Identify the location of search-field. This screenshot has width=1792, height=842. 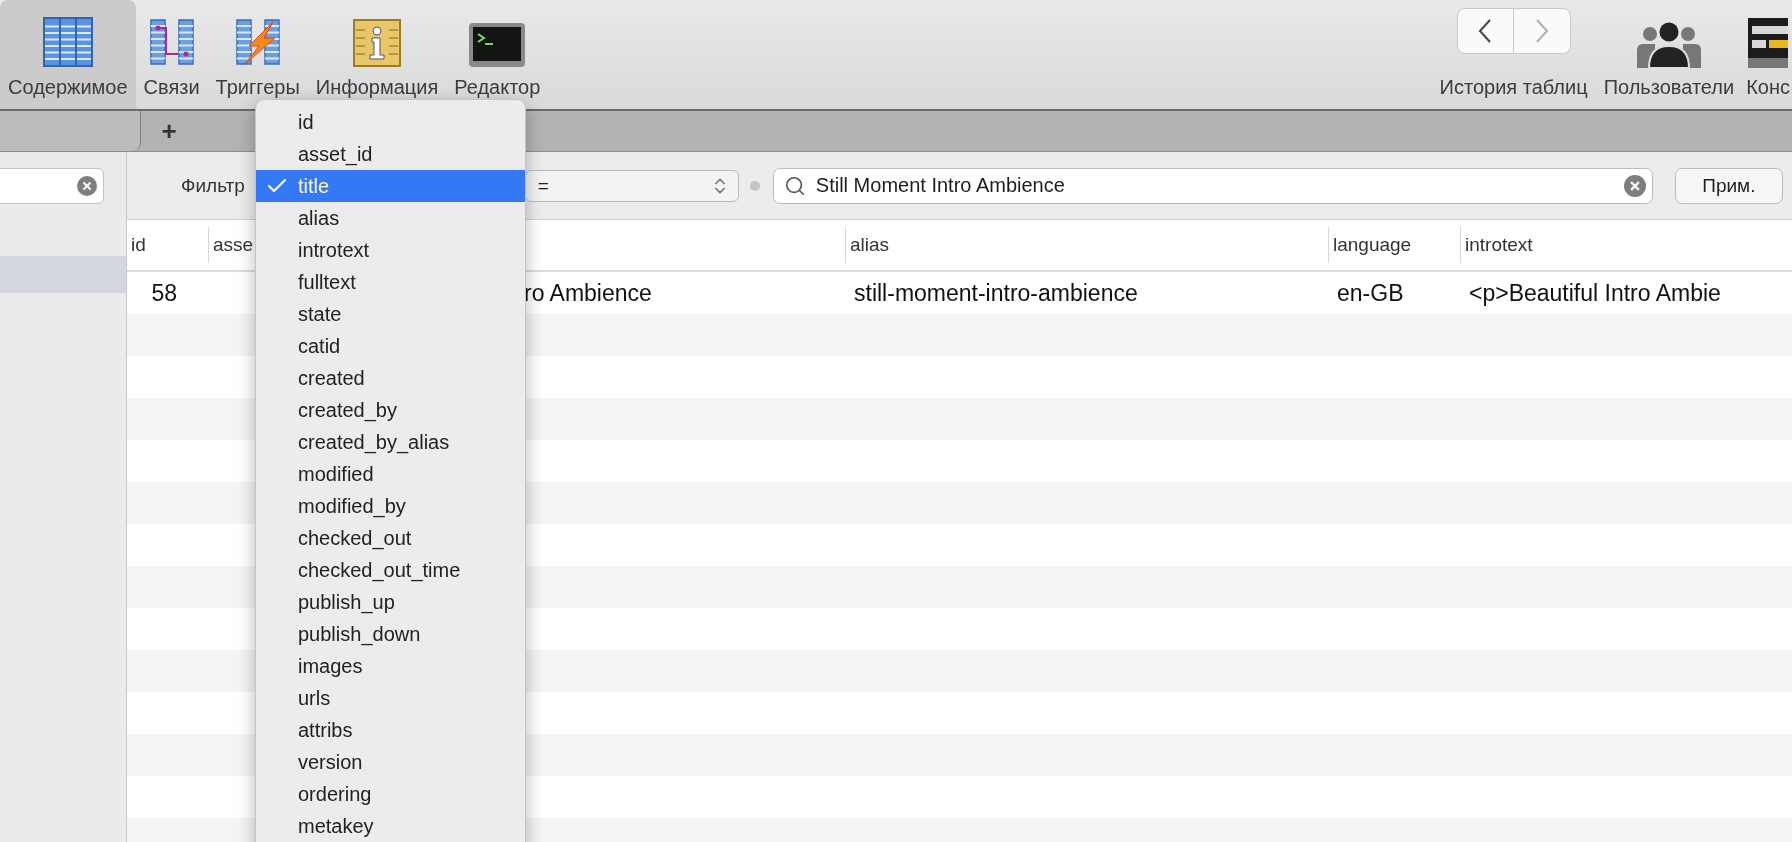
(52, 185).